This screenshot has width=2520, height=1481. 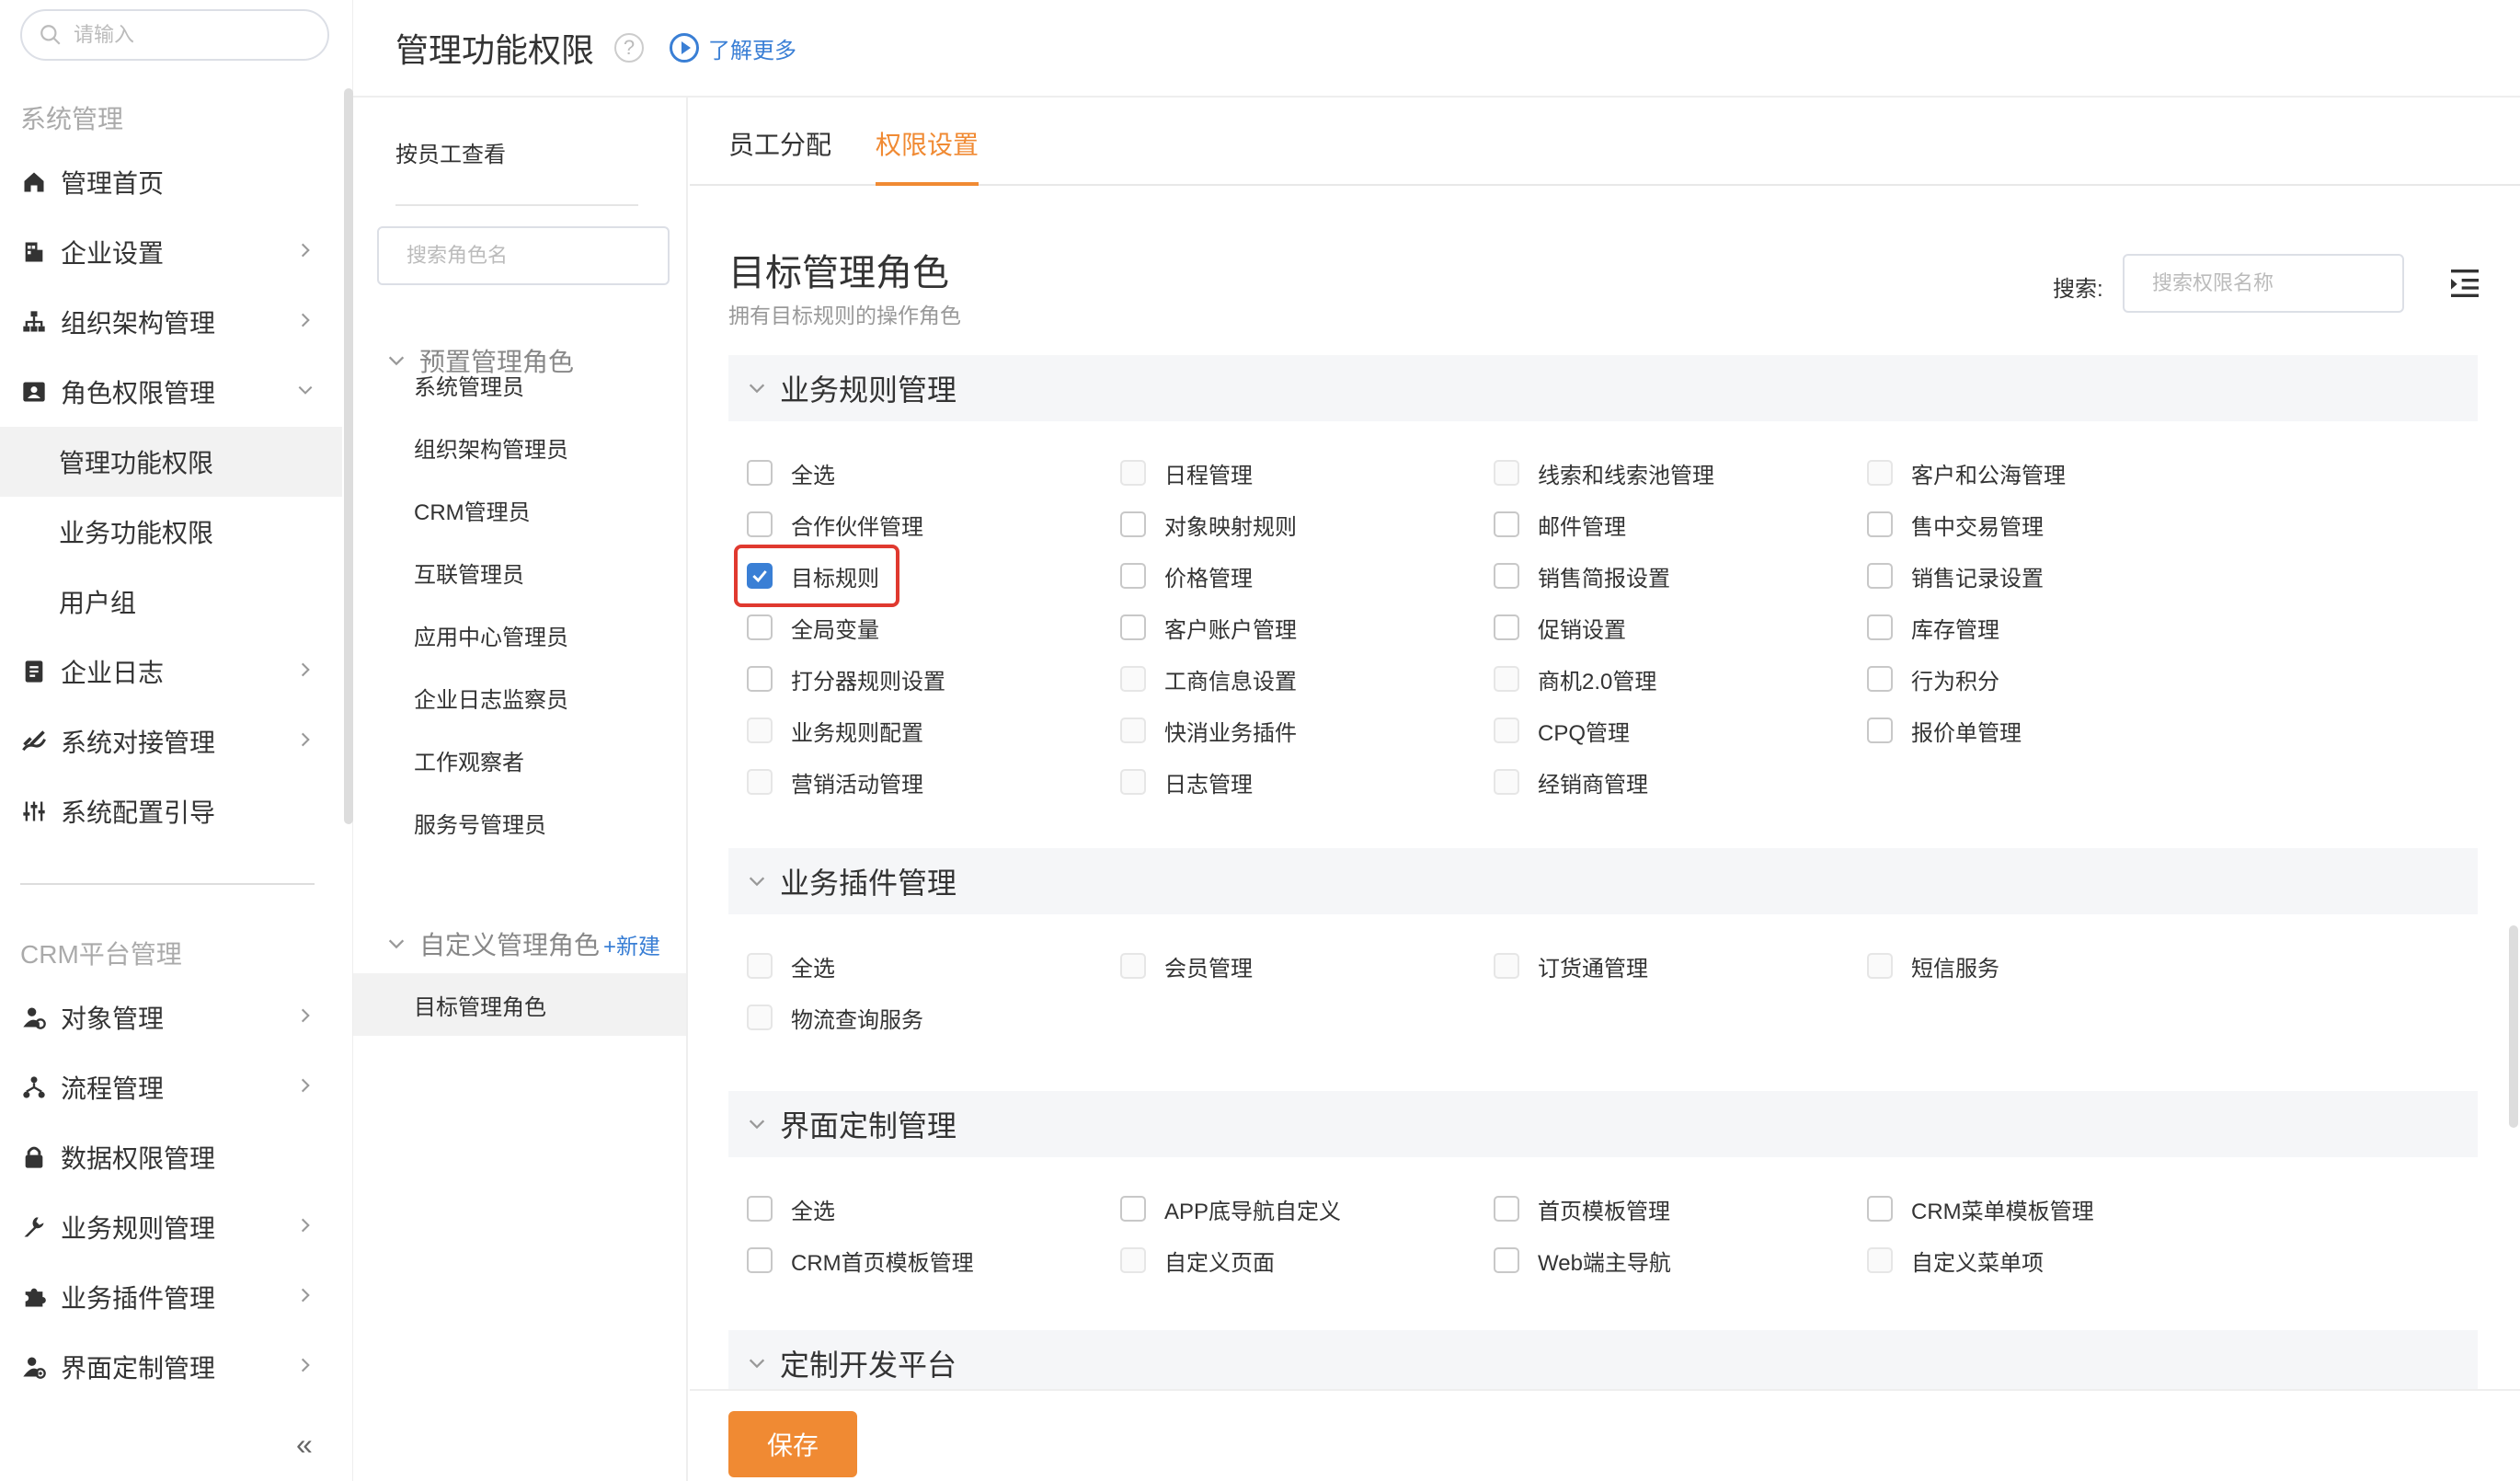 I want to click on permission-checkbox-item: 价格管理, so click(x=1186, y=576).